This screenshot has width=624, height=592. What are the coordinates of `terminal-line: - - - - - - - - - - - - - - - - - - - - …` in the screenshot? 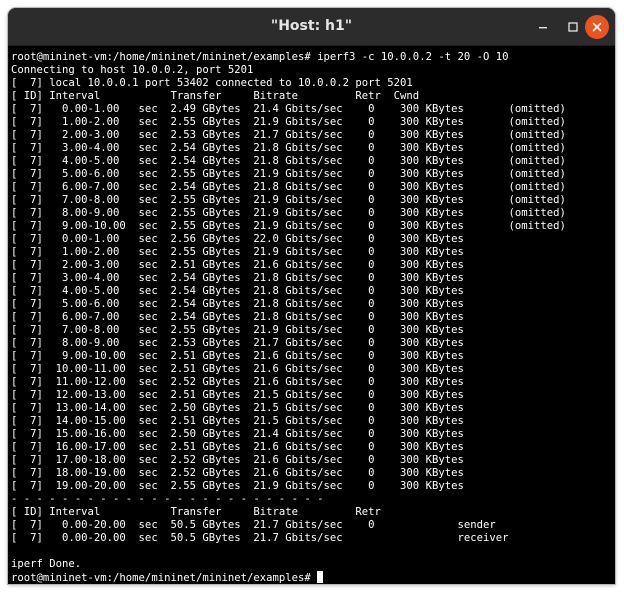 It's located at (167, 499).